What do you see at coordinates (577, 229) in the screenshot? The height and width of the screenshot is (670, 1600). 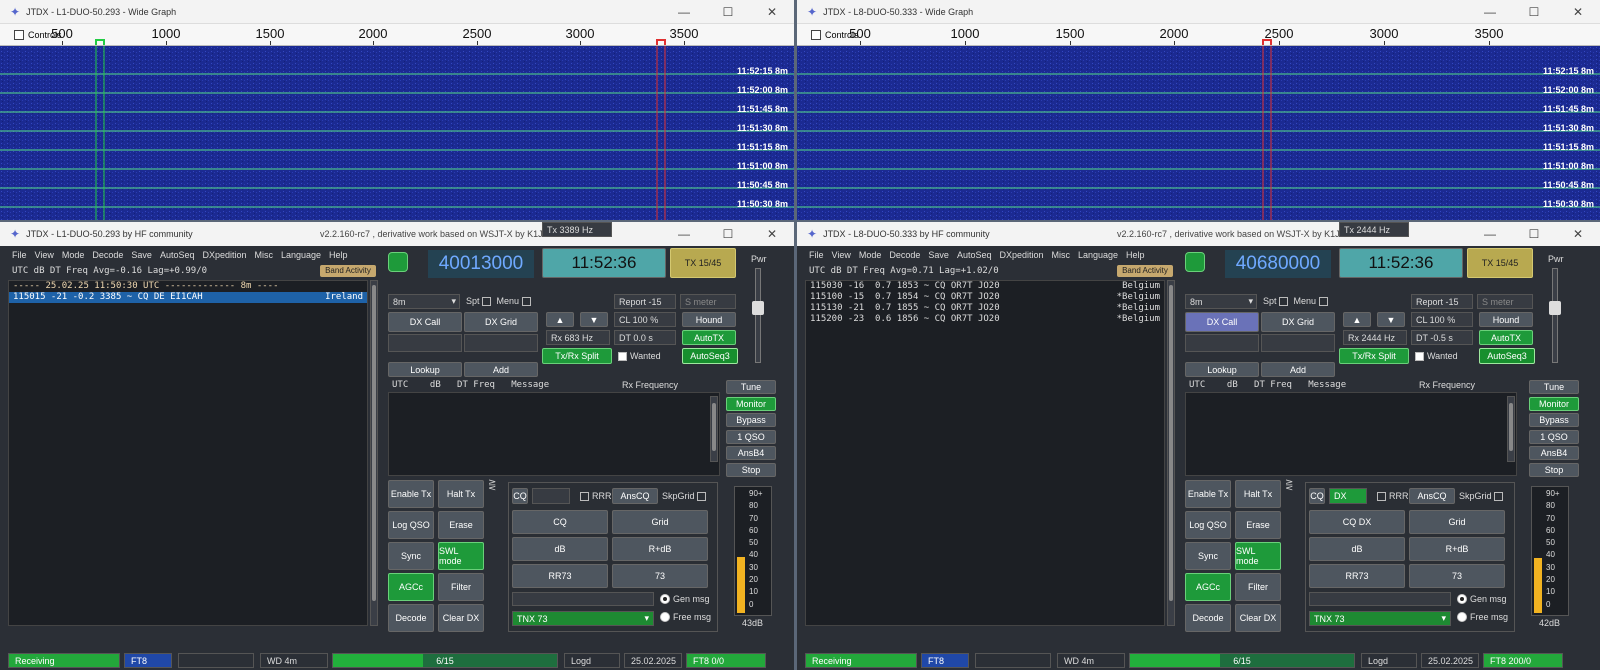 I see `tx-frequency-field: Tx 3389 Hz` at bounding box center [577, 229].